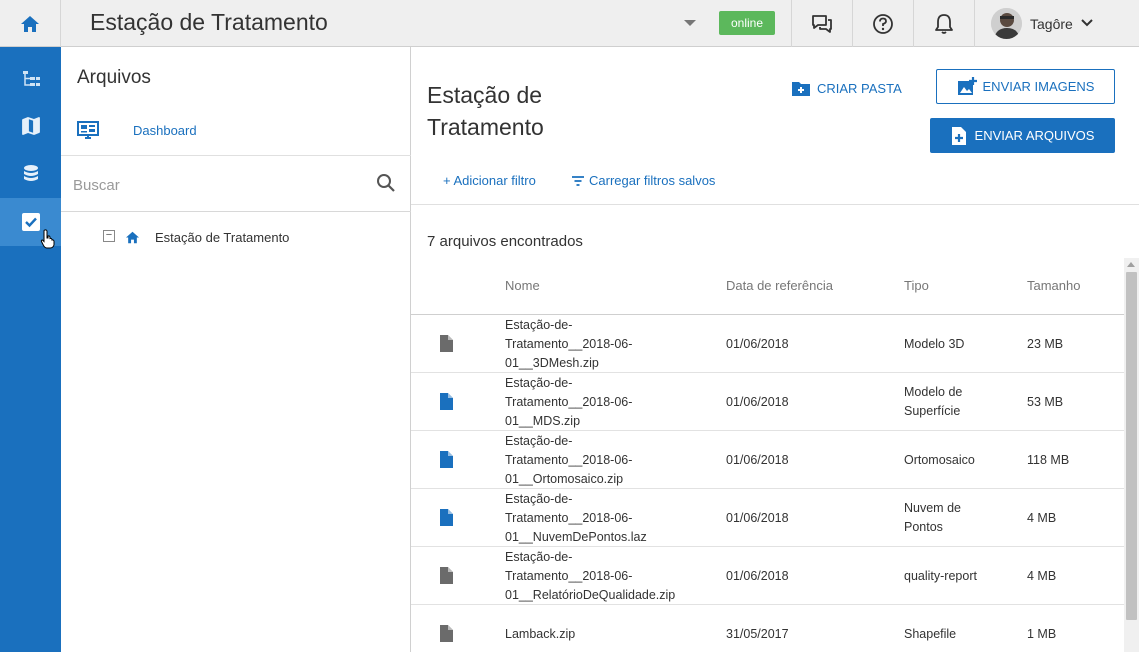 The height and width of the screenshot is (652, 1139). I want to click on avatar, so click(1006, 23).